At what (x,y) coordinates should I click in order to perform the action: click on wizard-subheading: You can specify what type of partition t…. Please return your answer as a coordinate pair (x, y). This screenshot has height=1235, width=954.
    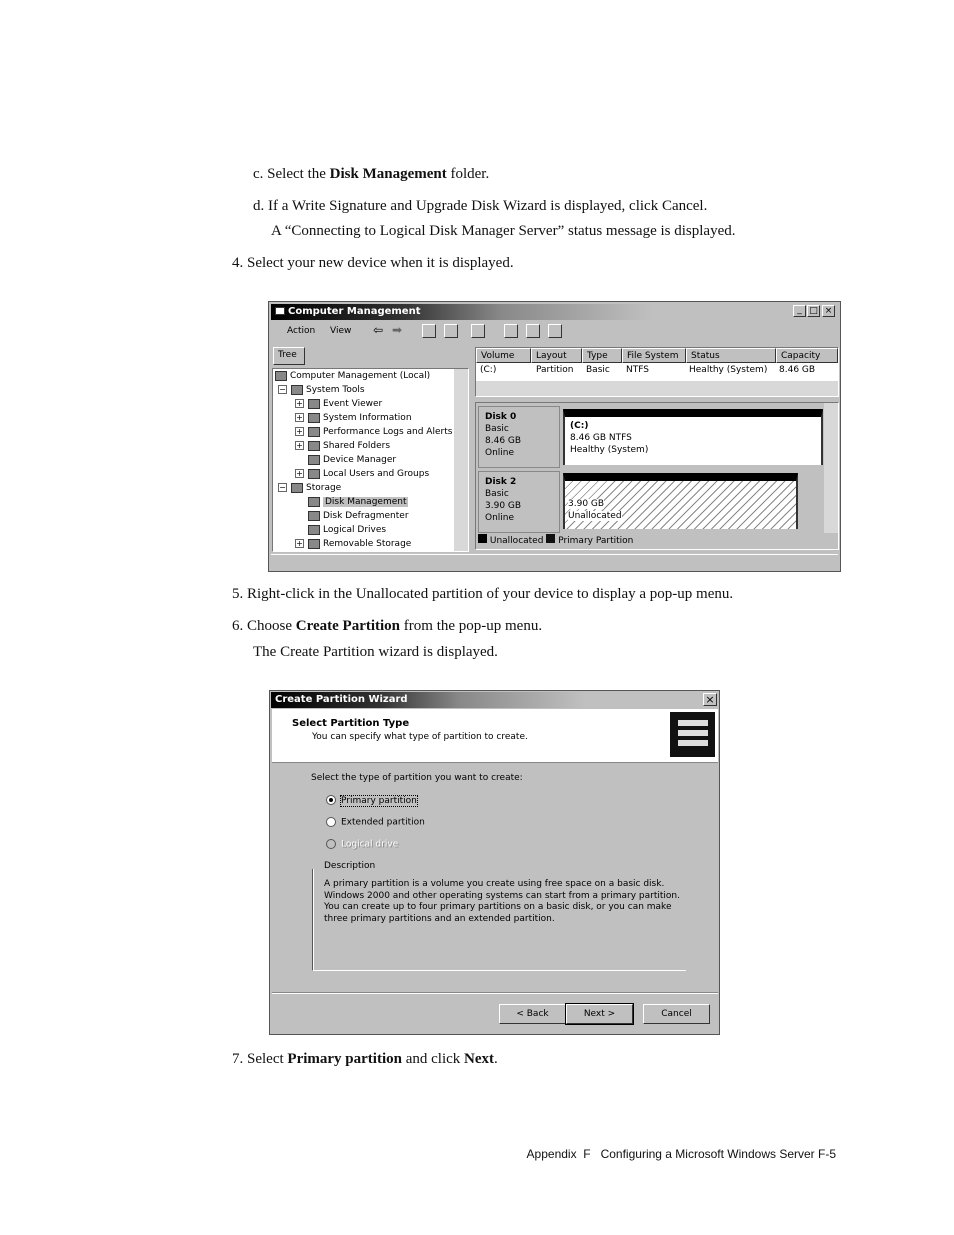
    Looking at the image, I should click on (420, 737).